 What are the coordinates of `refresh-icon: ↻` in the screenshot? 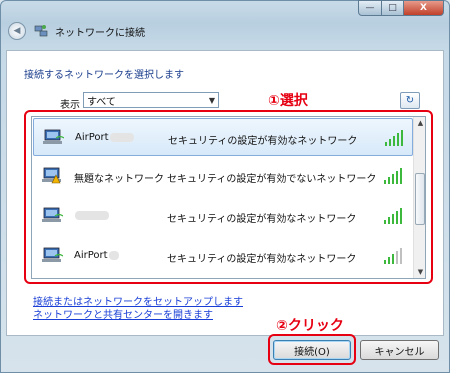 It's located at (410, 100).